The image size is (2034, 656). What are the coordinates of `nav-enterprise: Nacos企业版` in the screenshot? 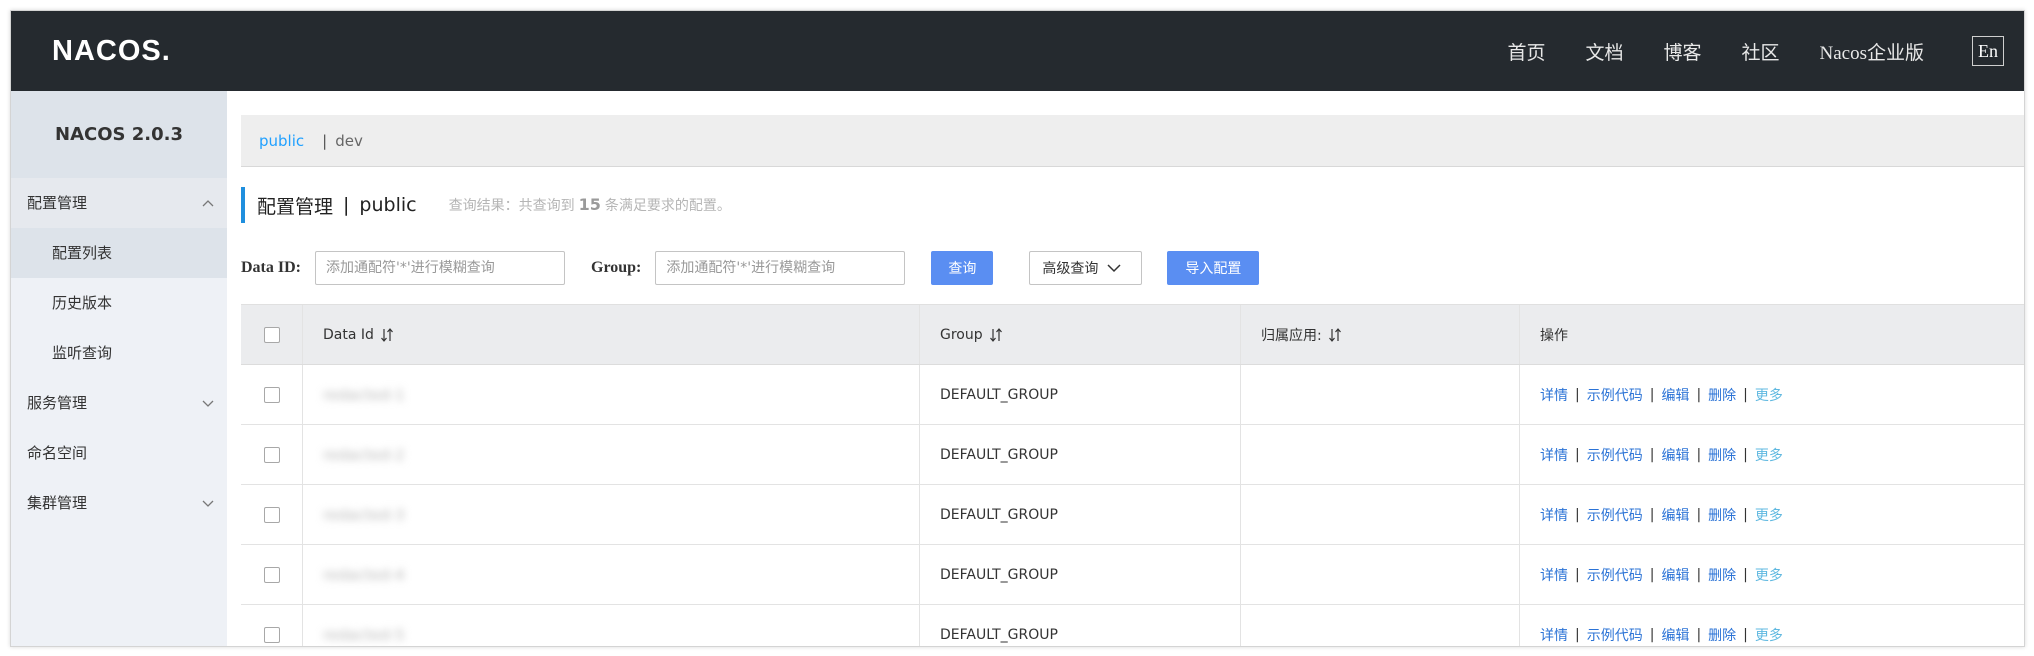 It's located at (1872, 51).